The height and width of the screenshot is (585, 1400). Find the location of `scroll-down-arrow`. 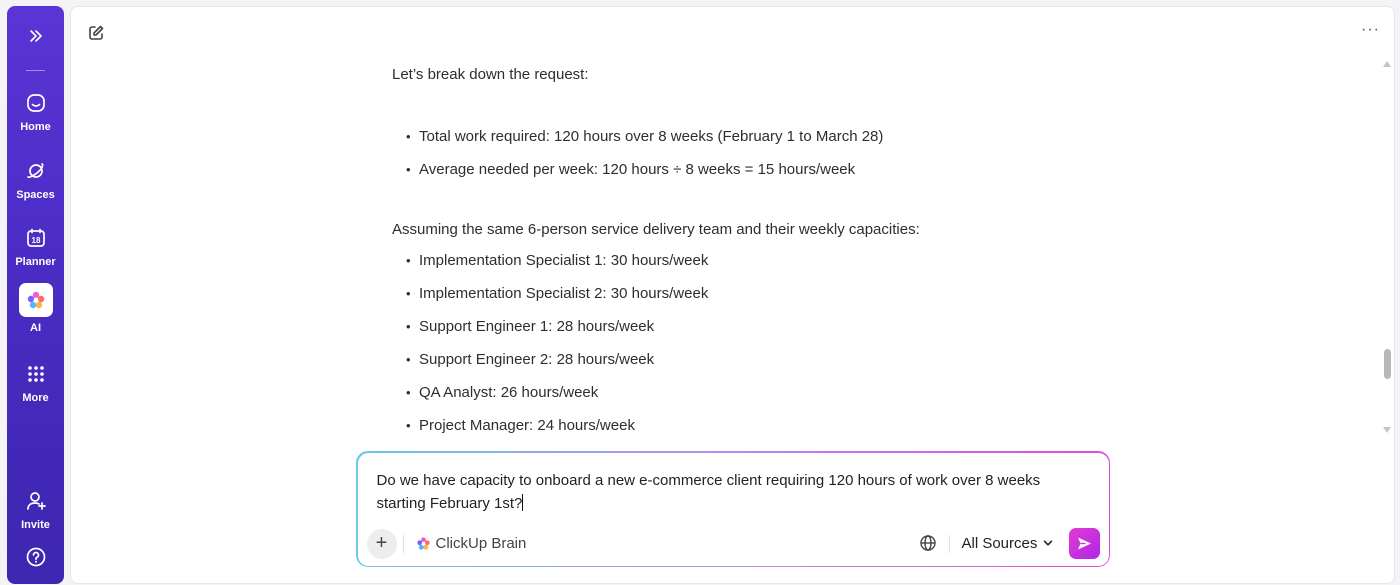

scroll-down-arrow is located at coordinates (1387, 430).